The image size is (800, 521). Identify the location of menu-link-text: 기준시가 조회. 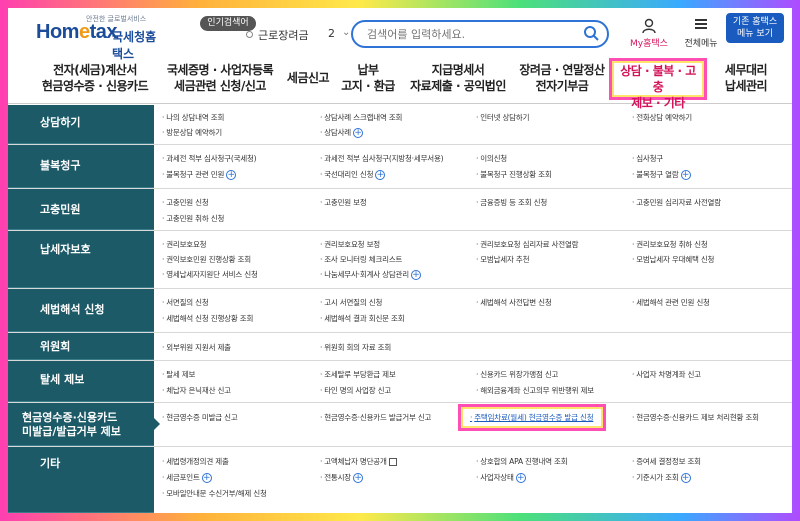
(657, 477).